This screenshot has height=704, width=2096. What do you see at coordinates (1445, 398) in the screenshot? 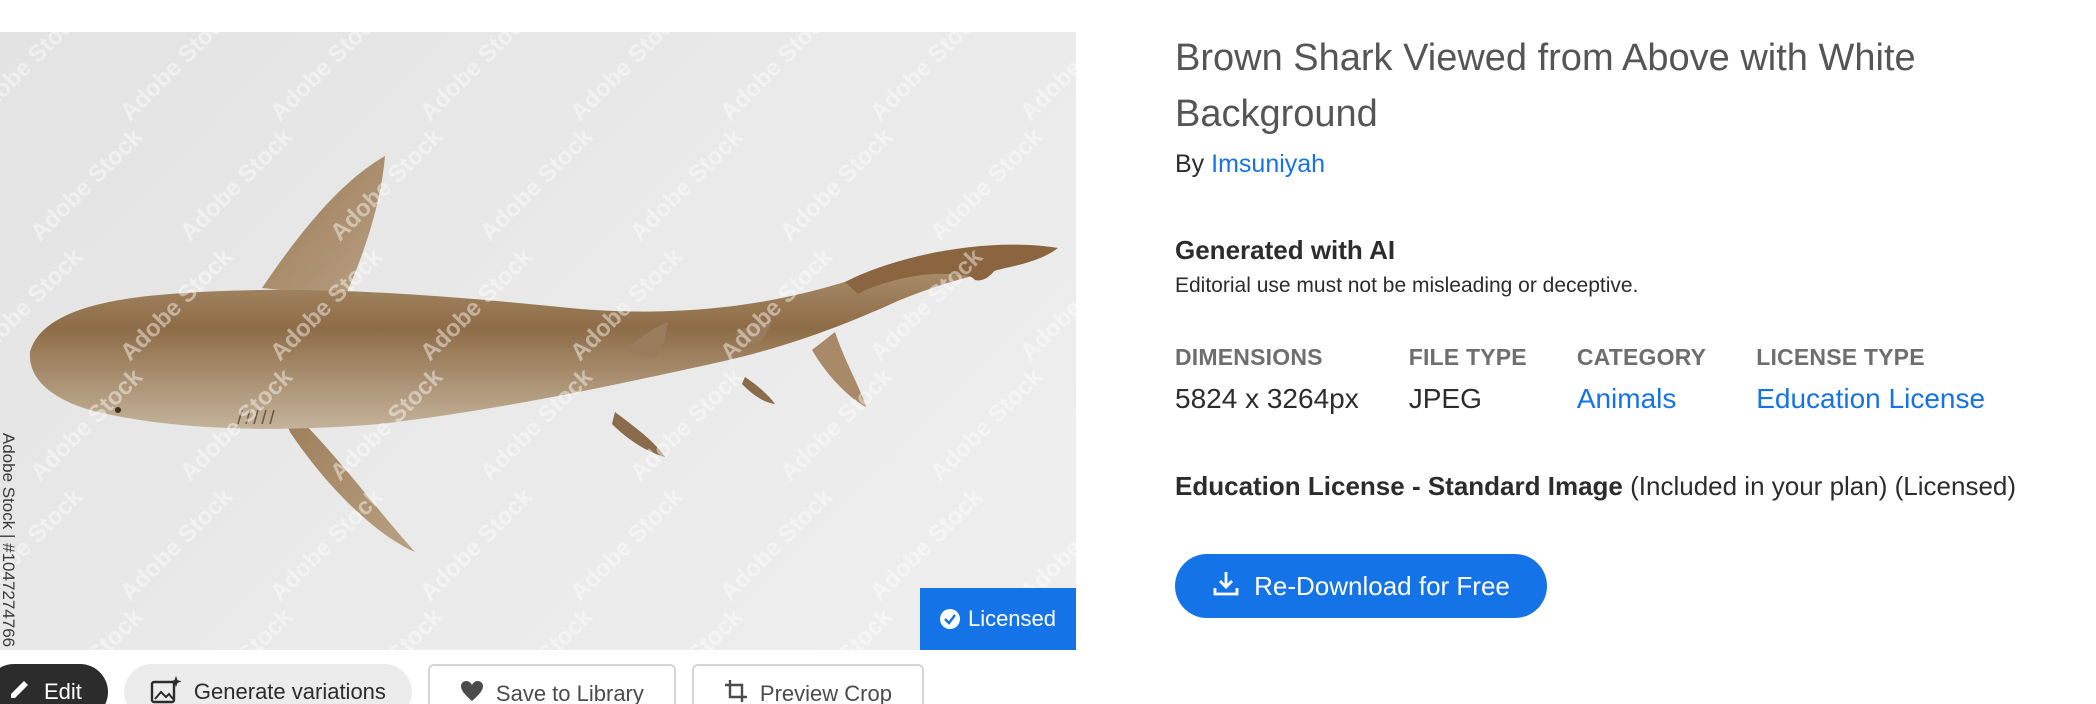
I see `file-type-value: JPEG` at bounding box center [1445, 398].